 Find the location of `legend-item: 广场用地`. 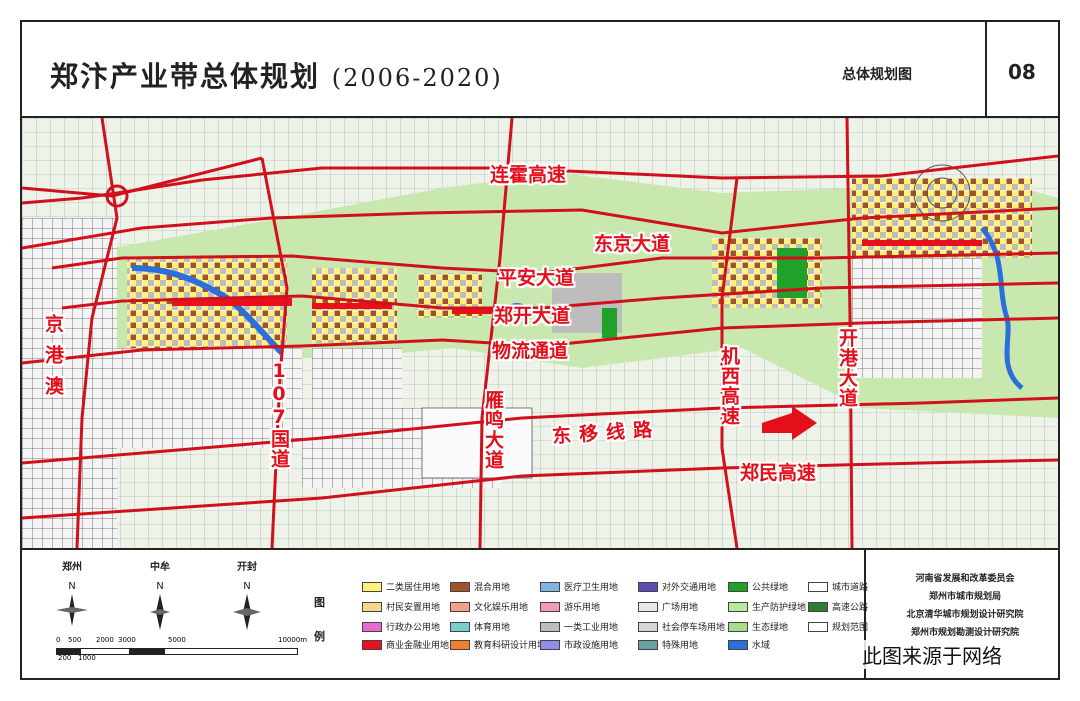

legend-item: 广场用地 is located at coordinates (668, 606).